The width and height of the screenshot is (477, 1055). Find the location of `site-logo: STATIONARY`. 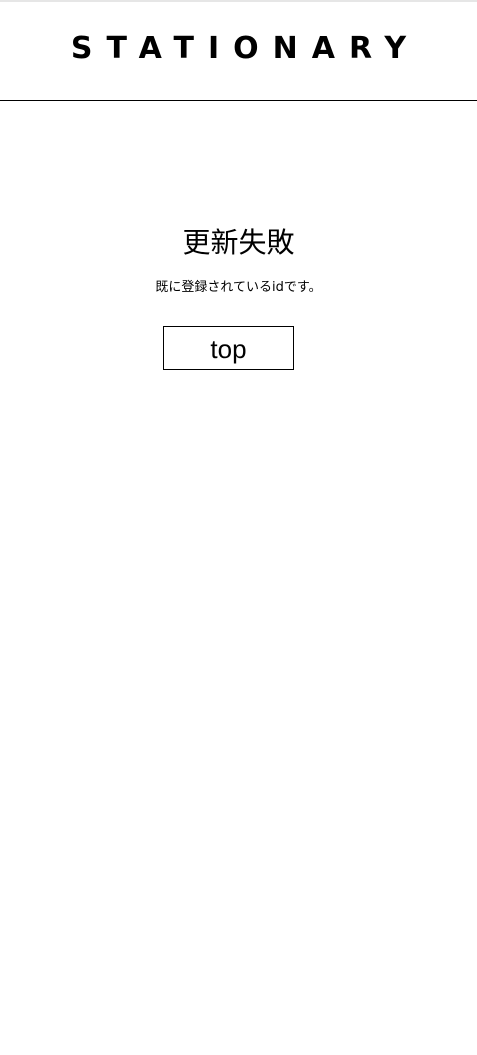

site-logo: STATIONARY is located at coordinates (238, 49).